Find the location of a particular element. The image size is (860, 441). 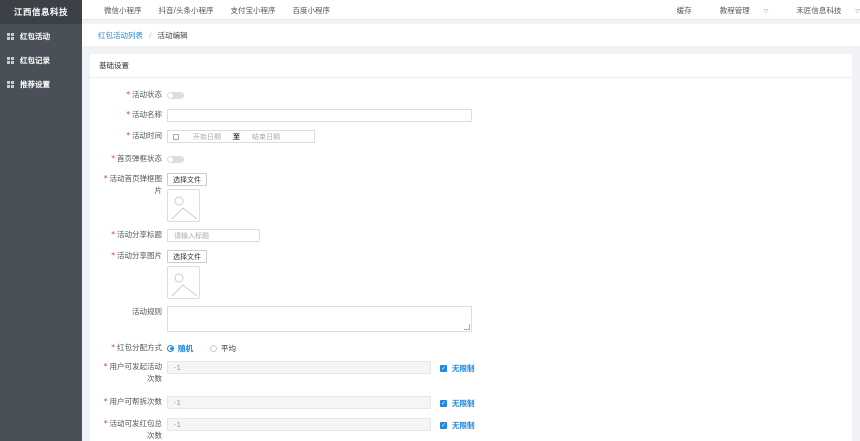

form-row-share-image: * 活动分享图片 选择文件 is located at coordinates (148, 274).